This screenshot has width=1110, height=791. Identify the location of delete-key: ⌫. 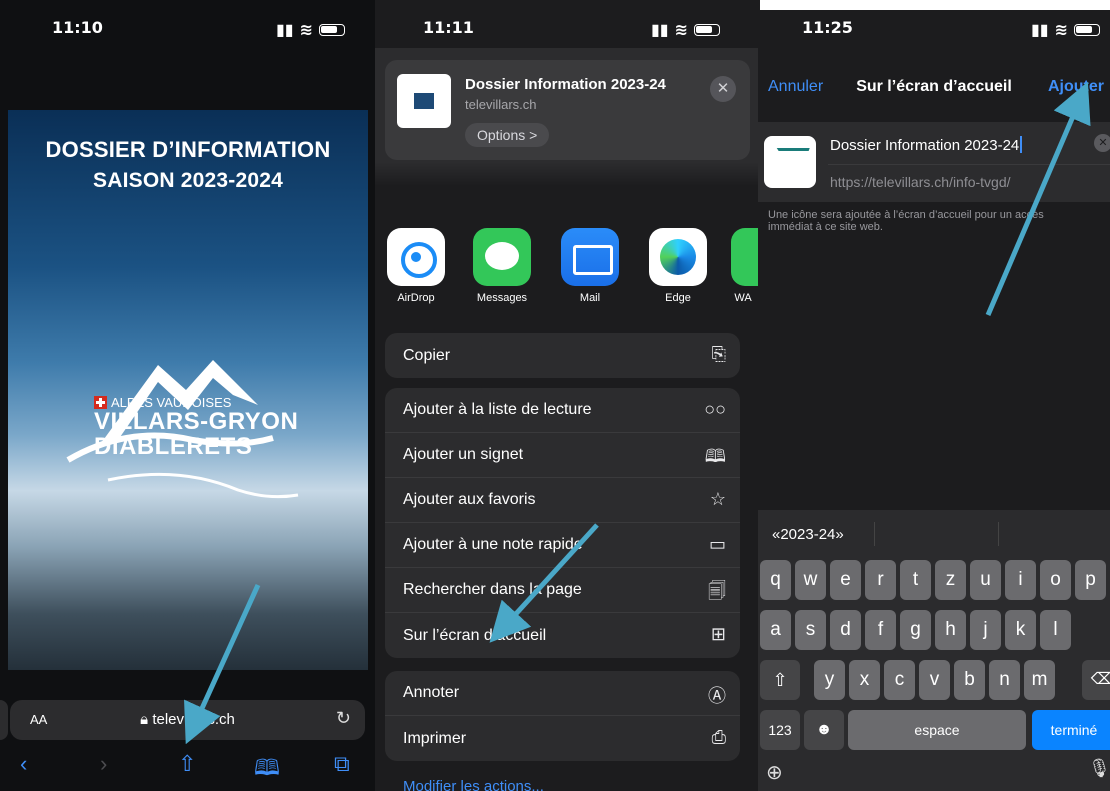
(1096, 680).